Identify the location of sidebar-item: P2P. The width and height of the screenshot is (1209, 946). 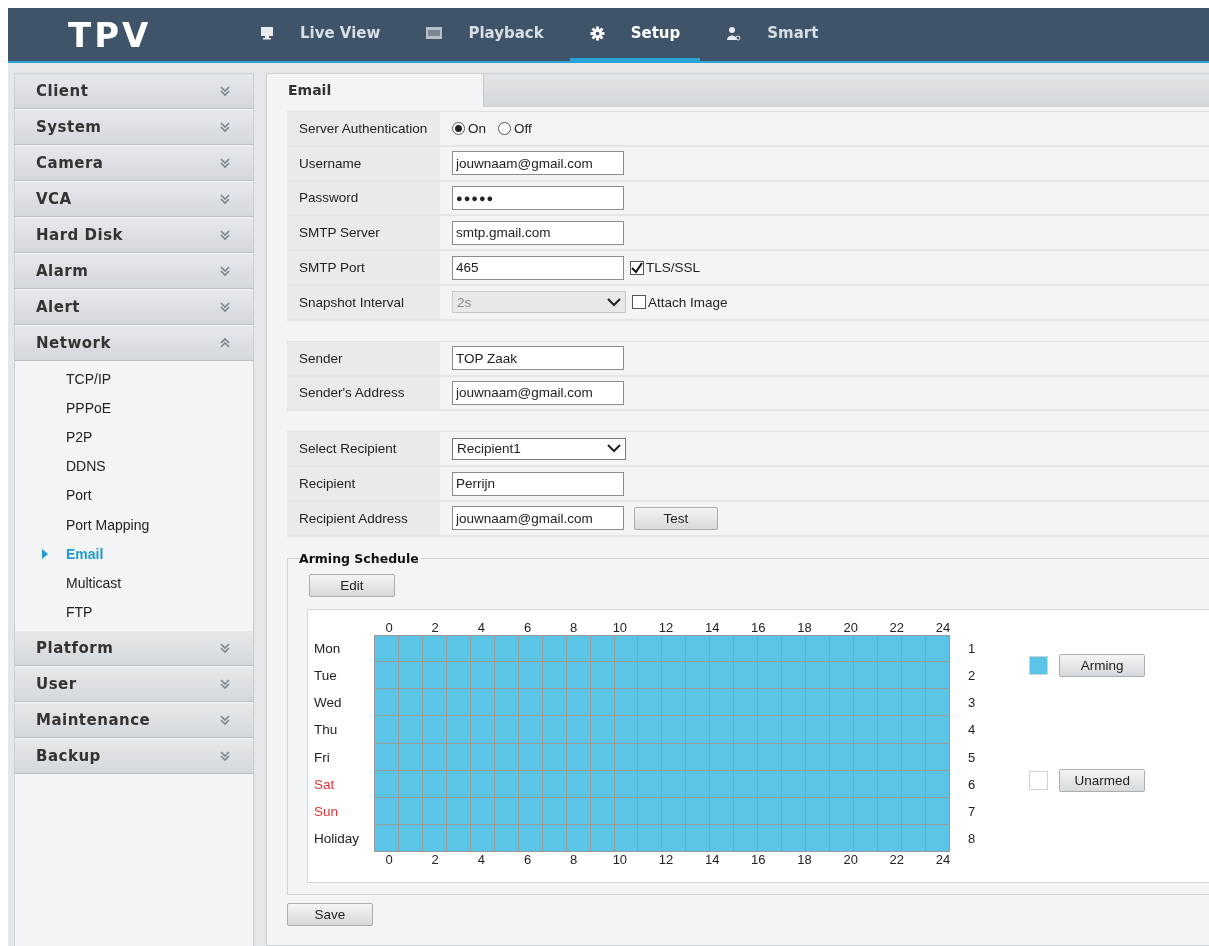
(134, 437).